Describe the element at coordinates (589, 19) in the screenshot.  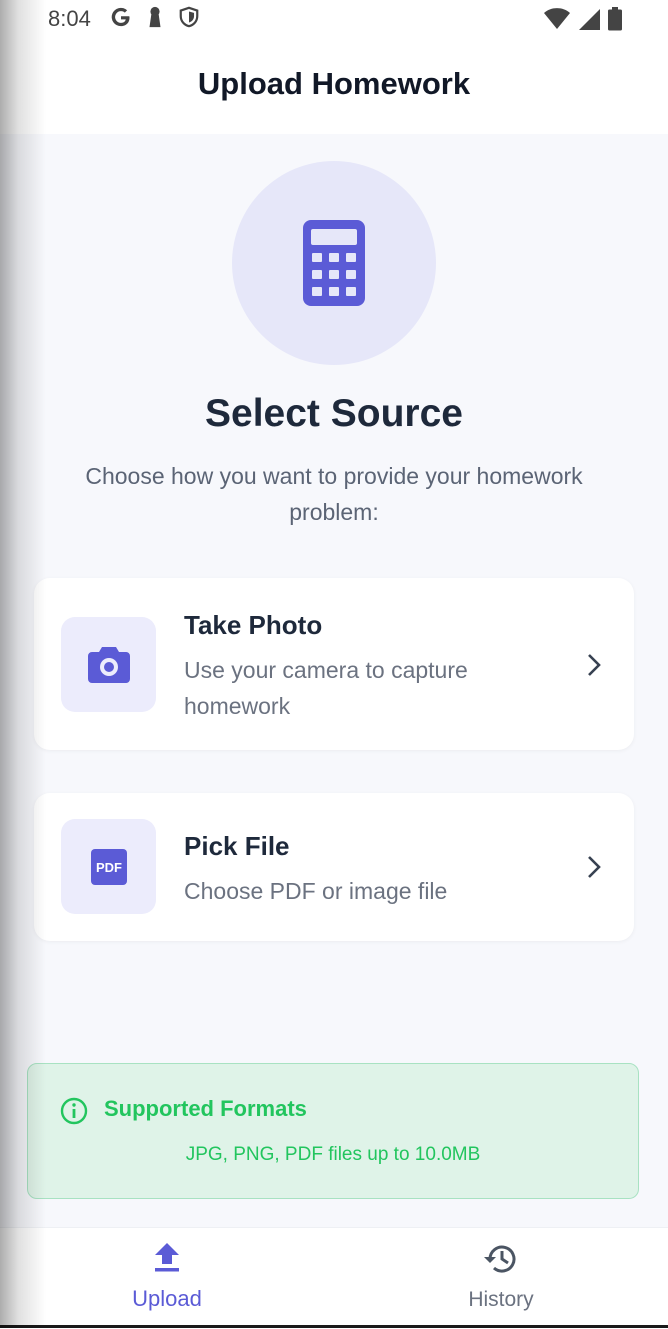
I see `cell-signal-icon` at that location.